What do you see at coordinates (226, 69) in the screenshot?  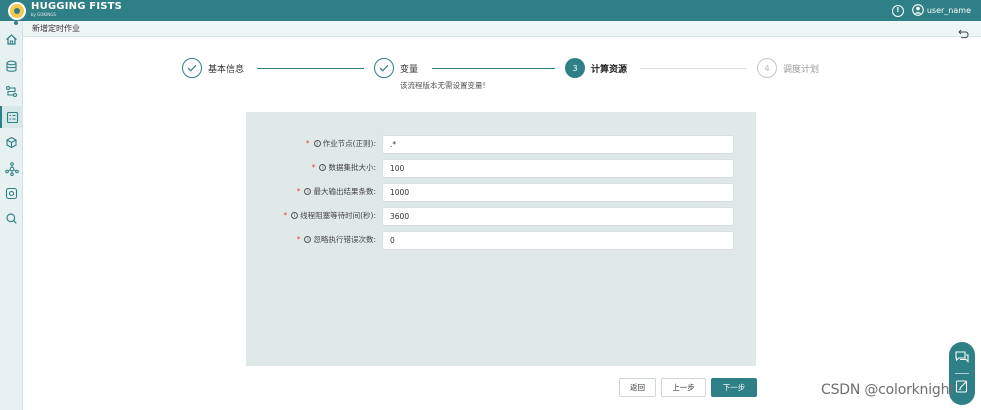 I see `step-label: 基本信息` at bounding box center [226, 69].